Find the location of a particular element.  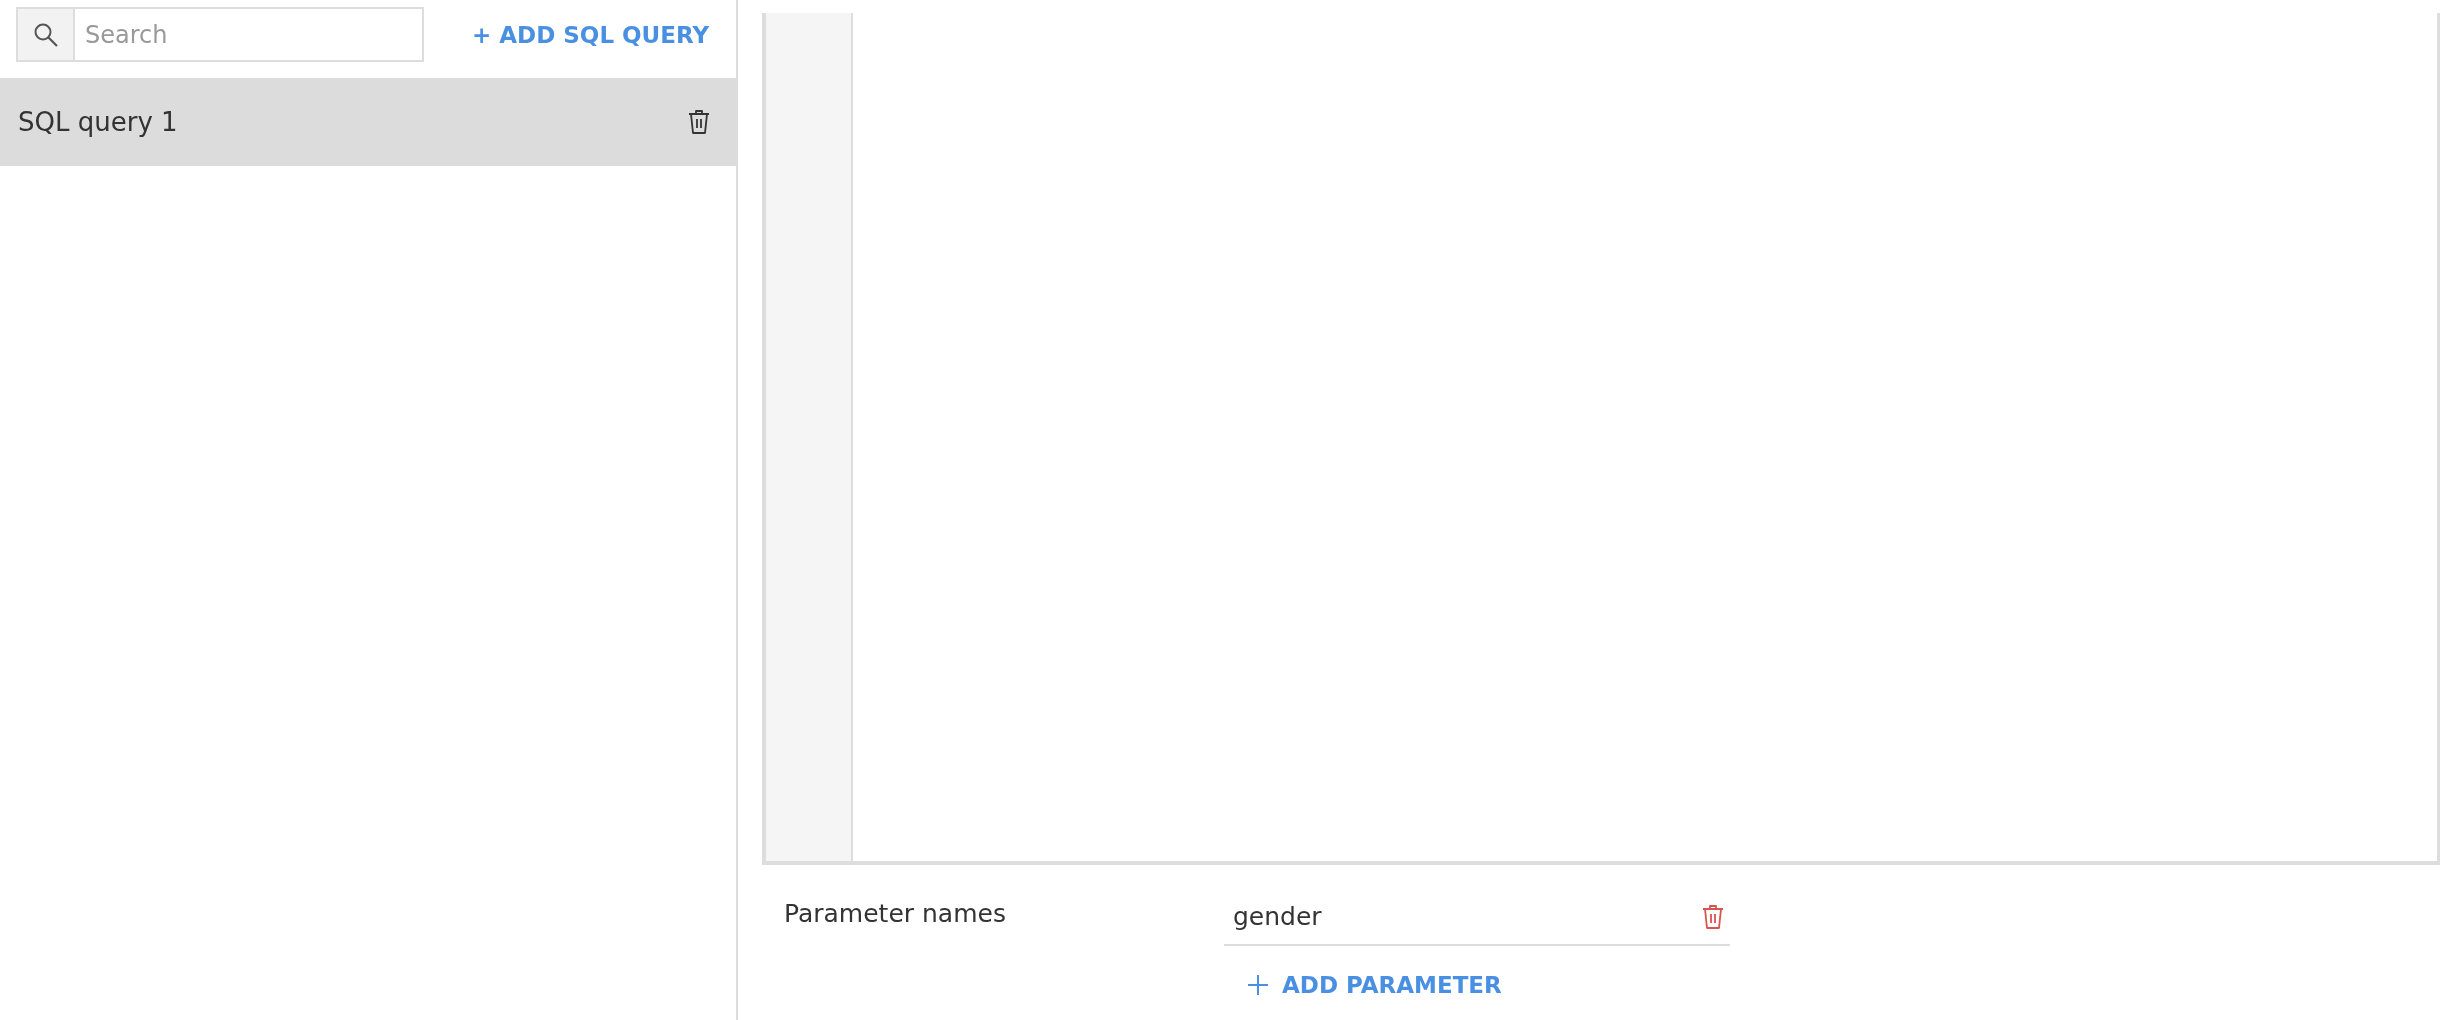

plus-icon is located at coordinates (1258, 985).